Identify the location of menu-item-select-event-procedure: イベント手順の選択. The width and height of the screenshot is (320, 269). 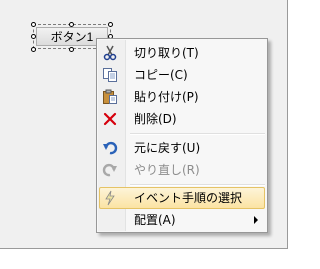
(182, 198).